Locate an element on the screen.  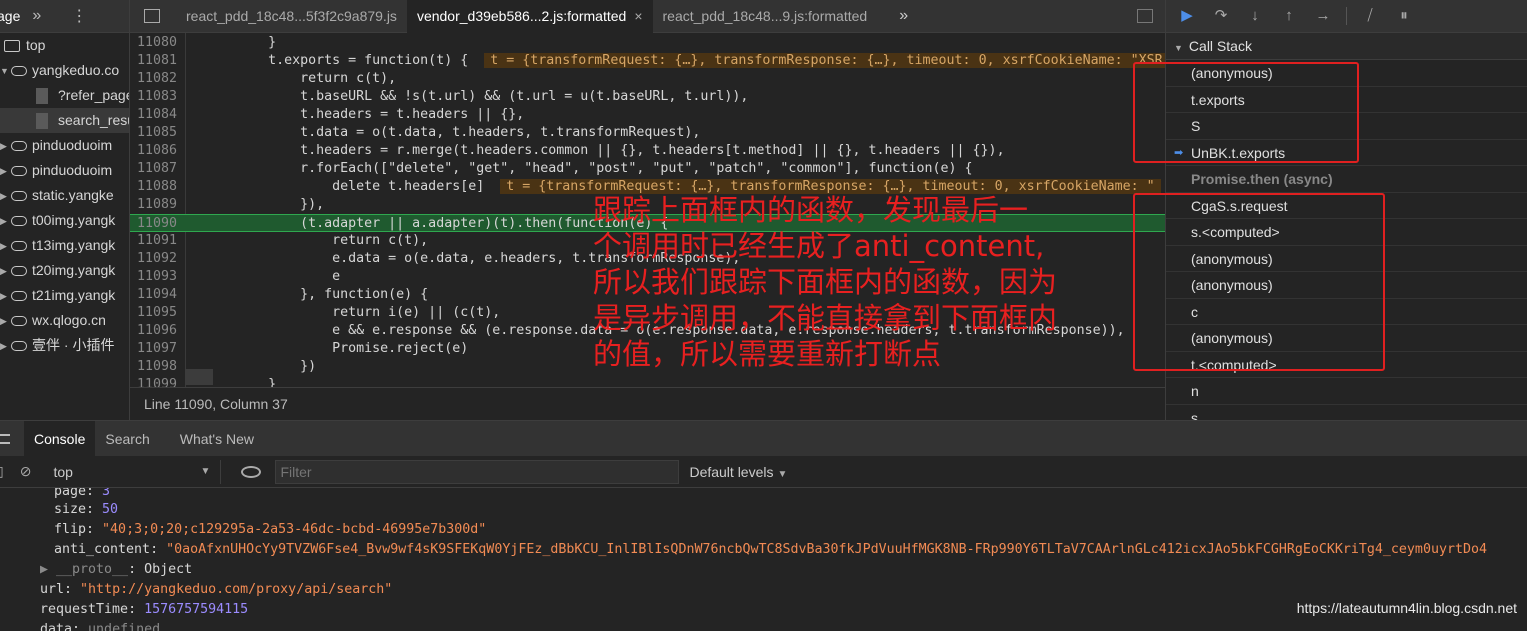
call-stack-header: ▼ Call Stack is located at coordinates (1346, 46).